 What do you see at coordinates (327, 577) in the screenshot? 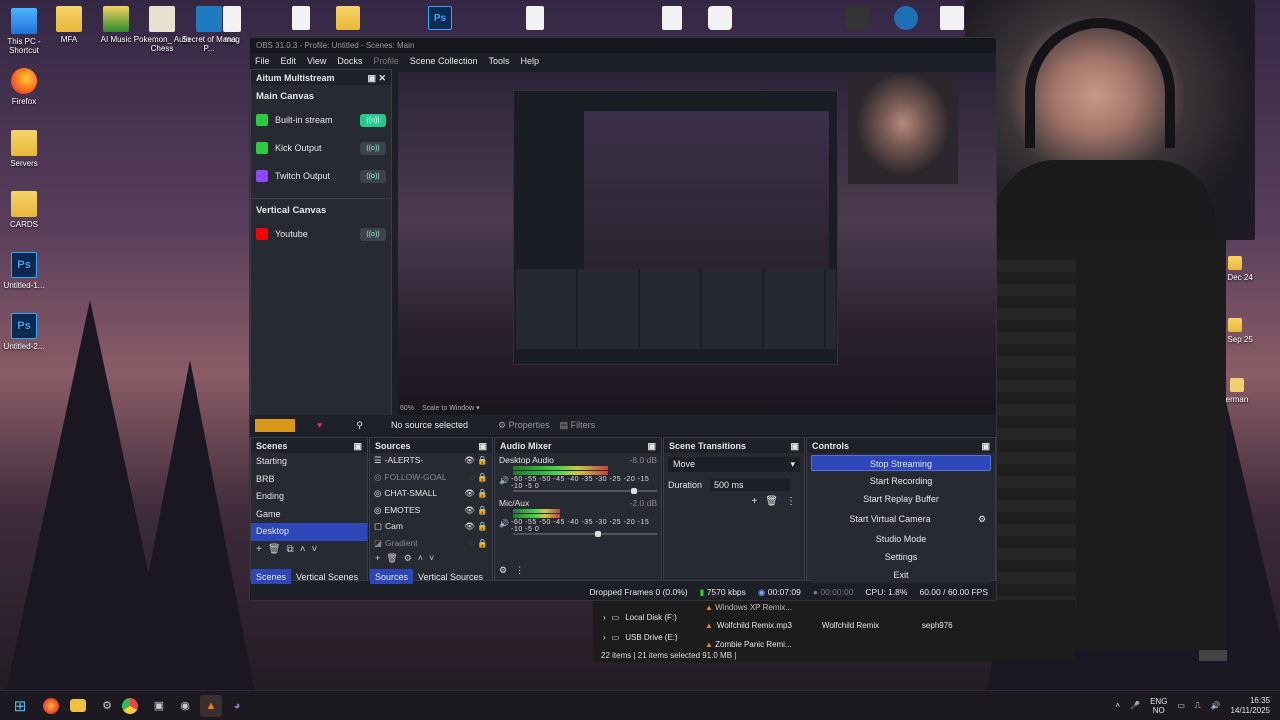
I see `tab-vertical-scenes: Vertical Scenes` at bounding box center [327, 577].